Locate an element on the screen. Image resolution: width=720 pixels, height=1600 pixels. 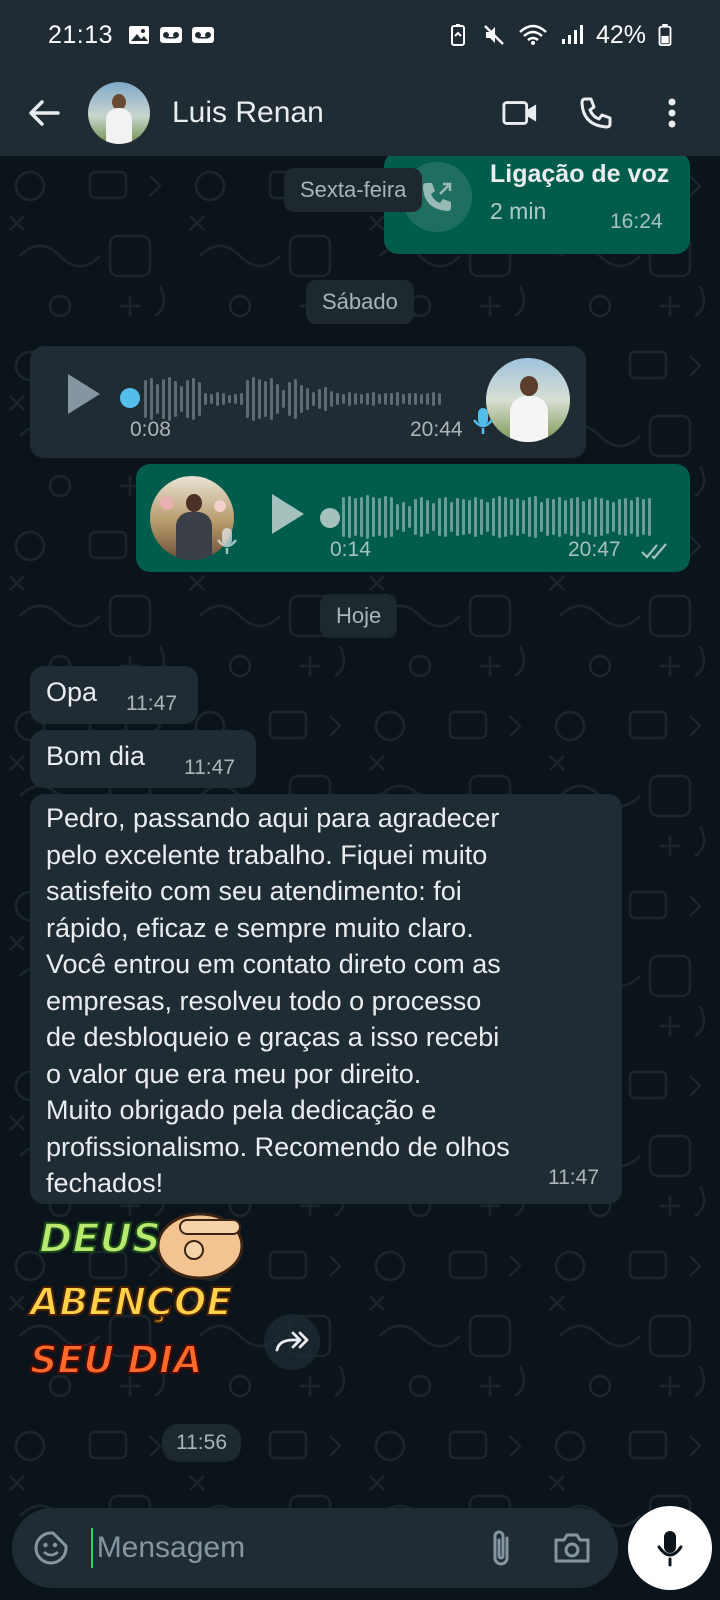
voice-call-button is located at coordinates (596, 113).